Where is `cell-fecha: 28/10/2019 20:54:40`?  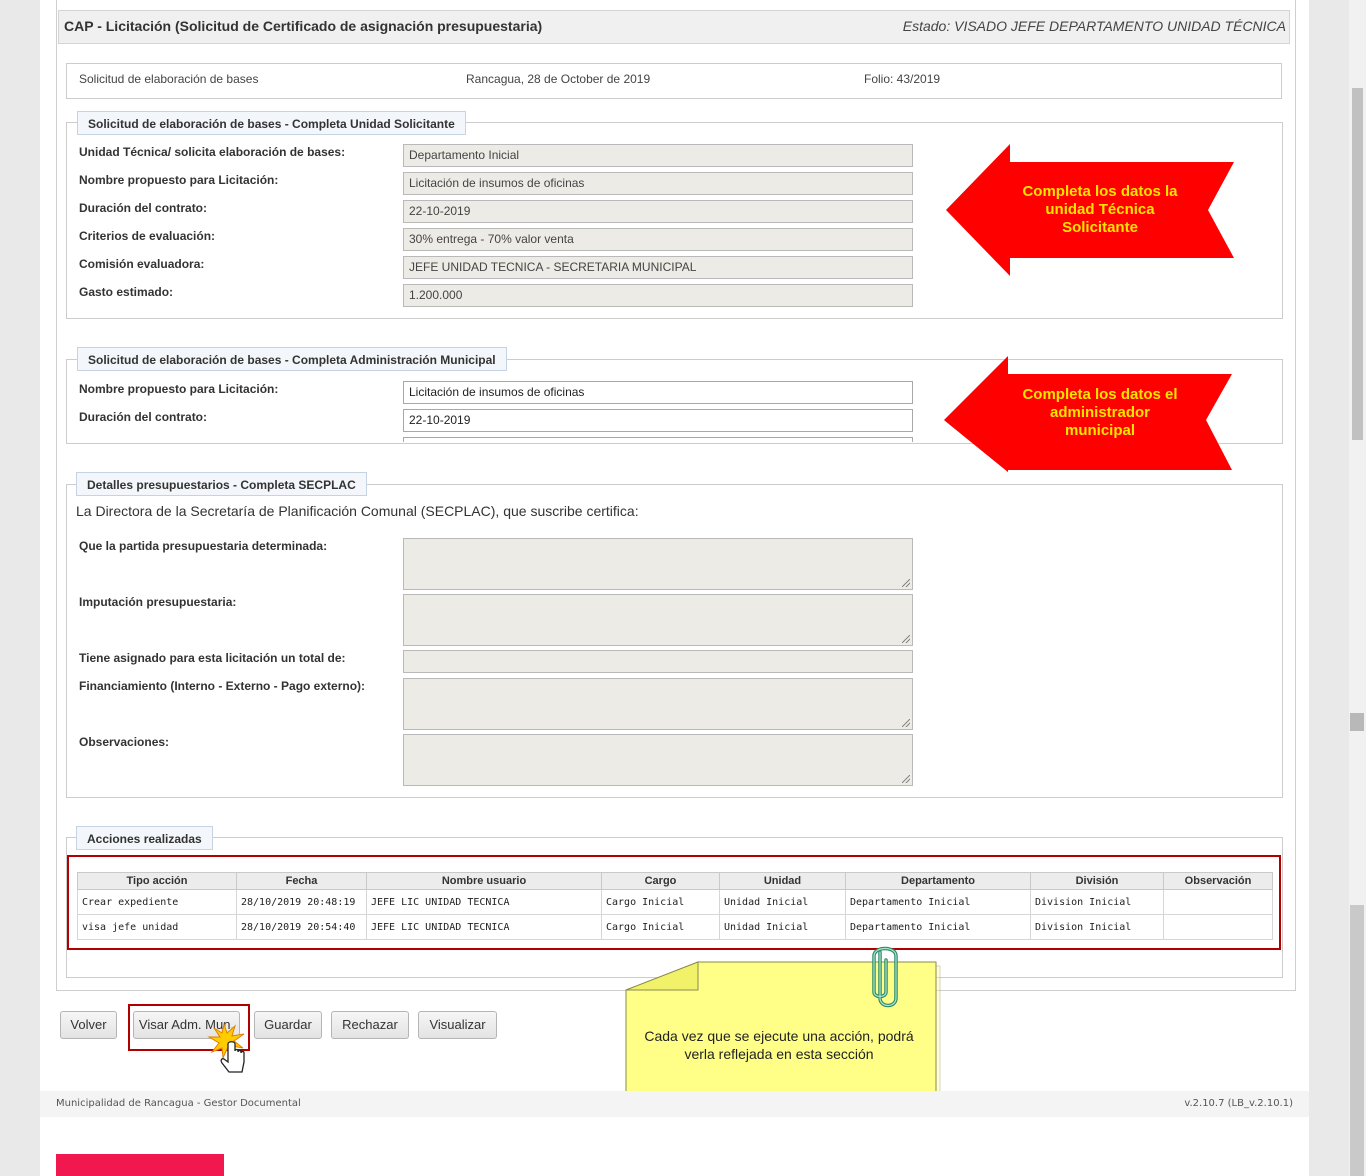
cell-fecha: 28/10/2019 20:54:40 is located at coordinates (301, 927).